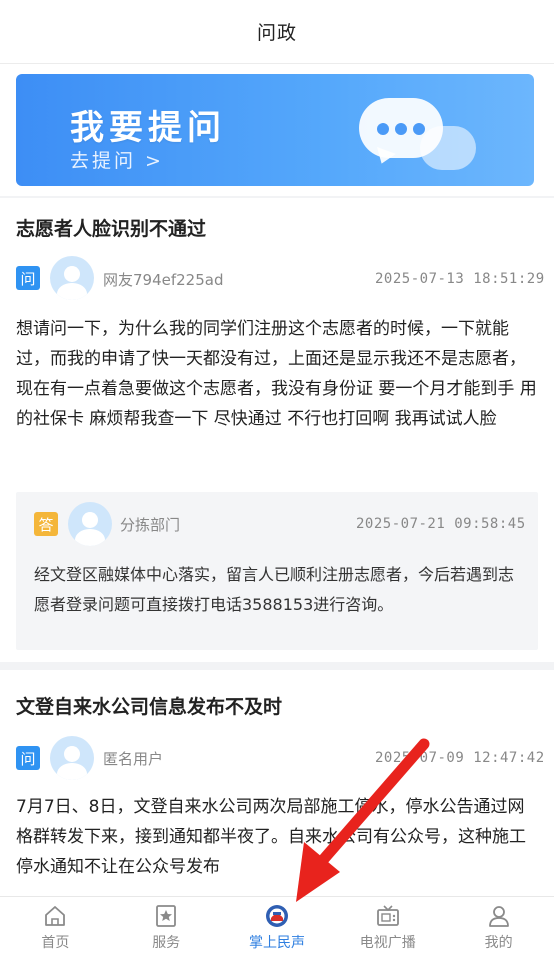 This screenshot has height=956, width=554. What do you see at coordinates (498, 916) in the screenshot?
I see `user-icon` at bounding box center [498, 916].